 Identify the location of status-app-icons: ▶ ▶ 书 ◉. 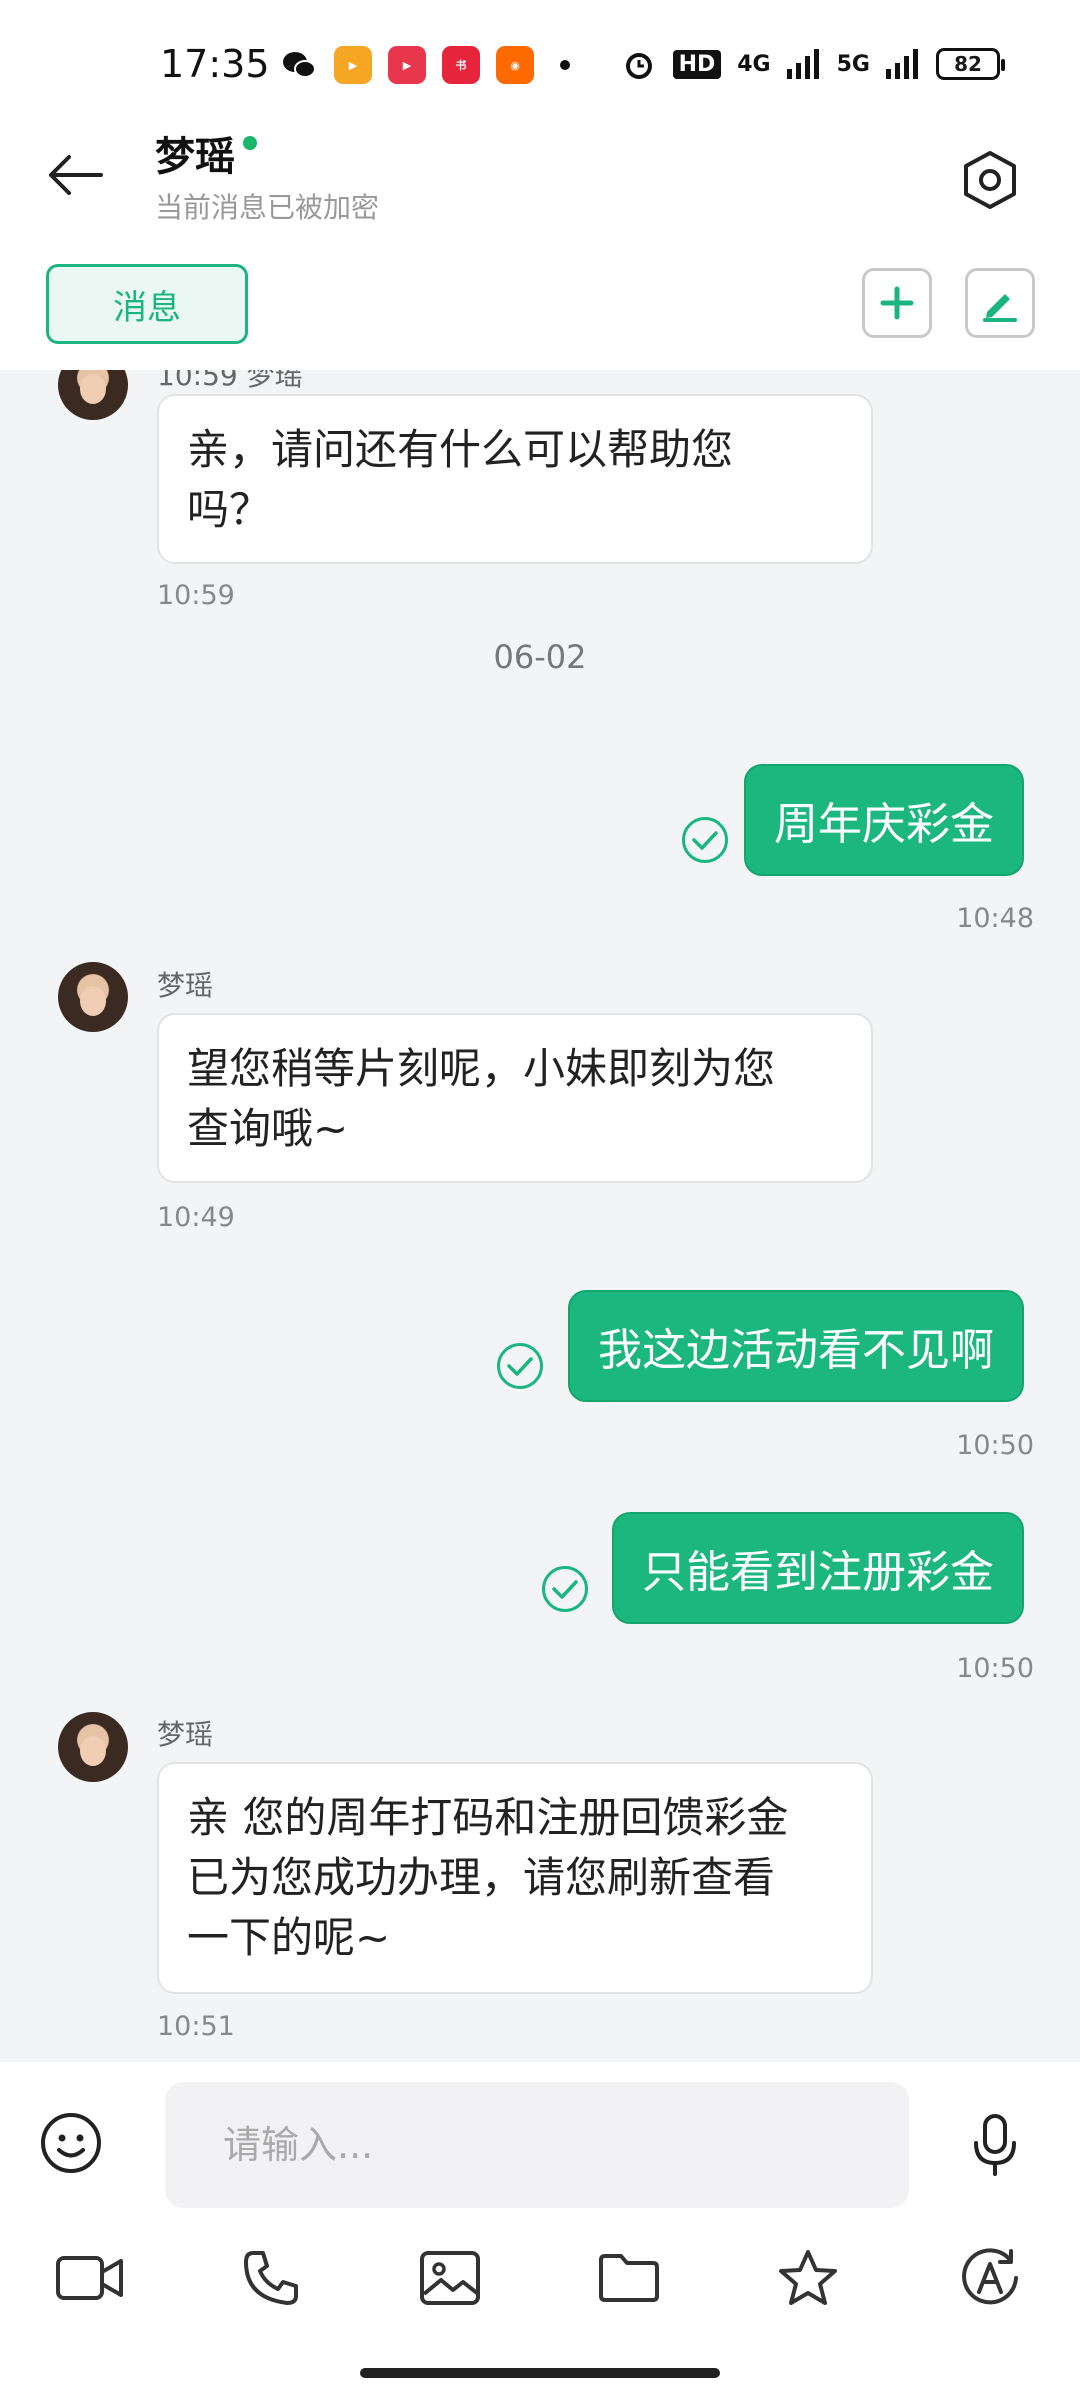
(425, 65).